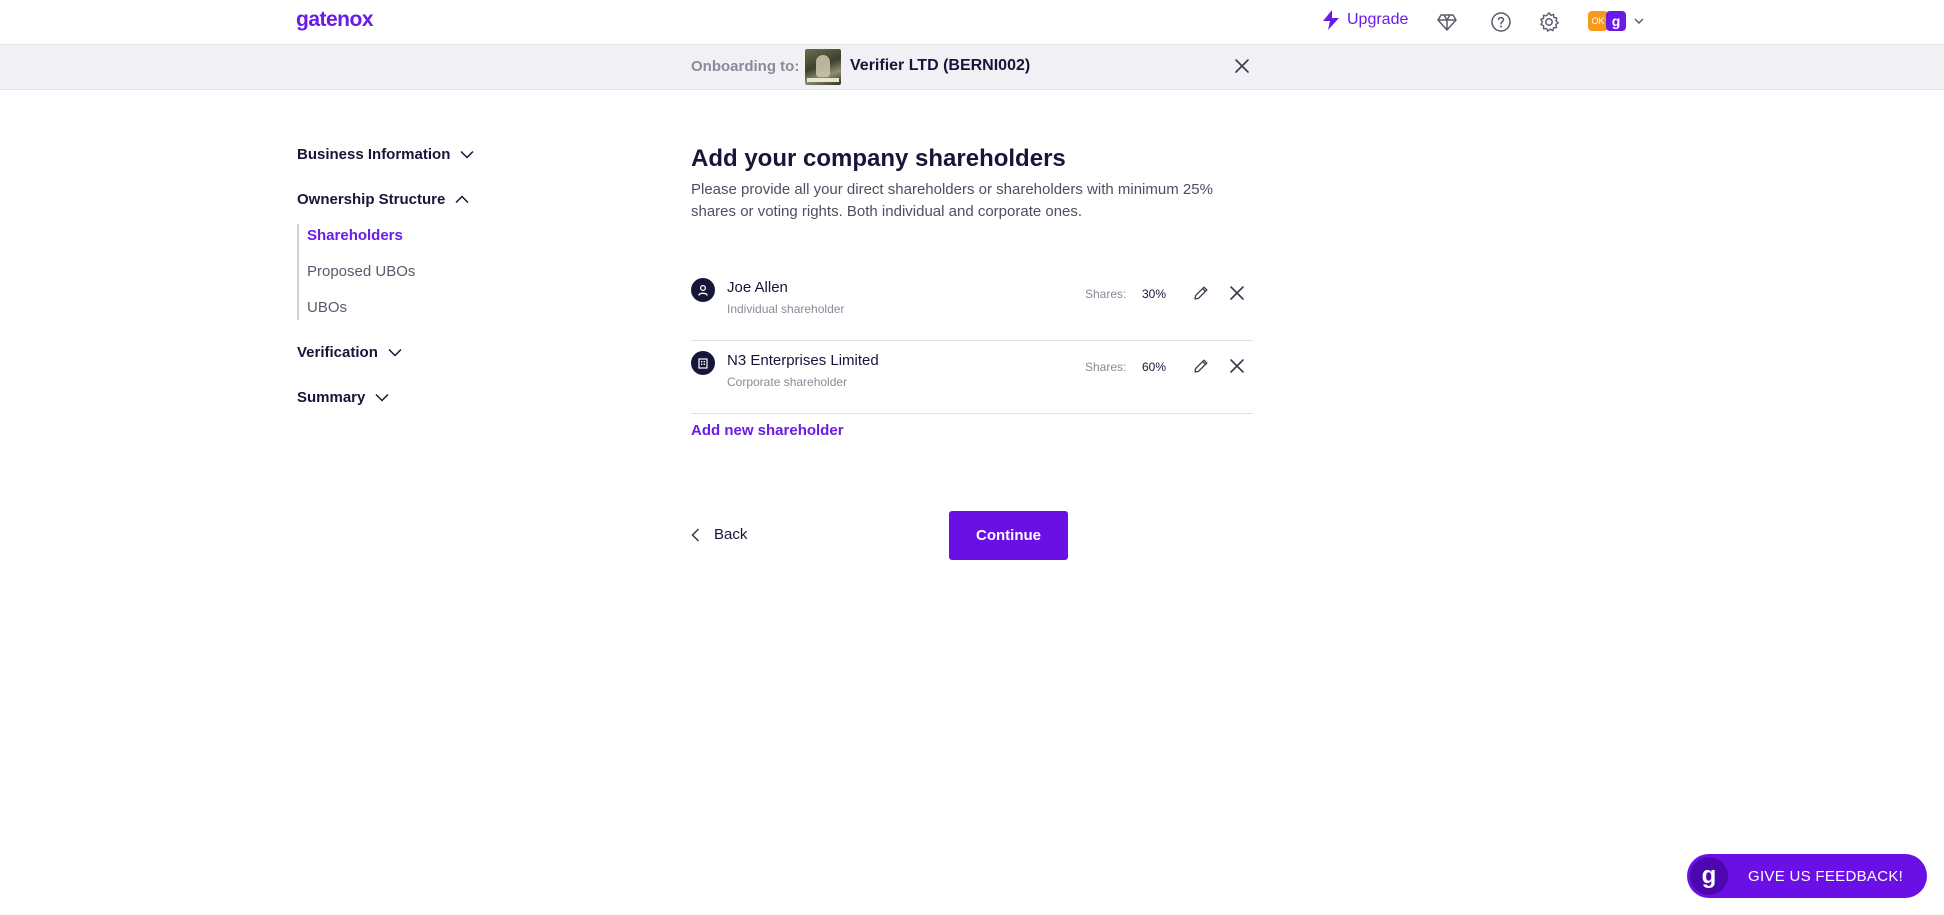 Image resolution: width=1944 pixels, height=915 pixels. I want to click on sidebar-item-shareholders: Shareholders, so click(355, 235).